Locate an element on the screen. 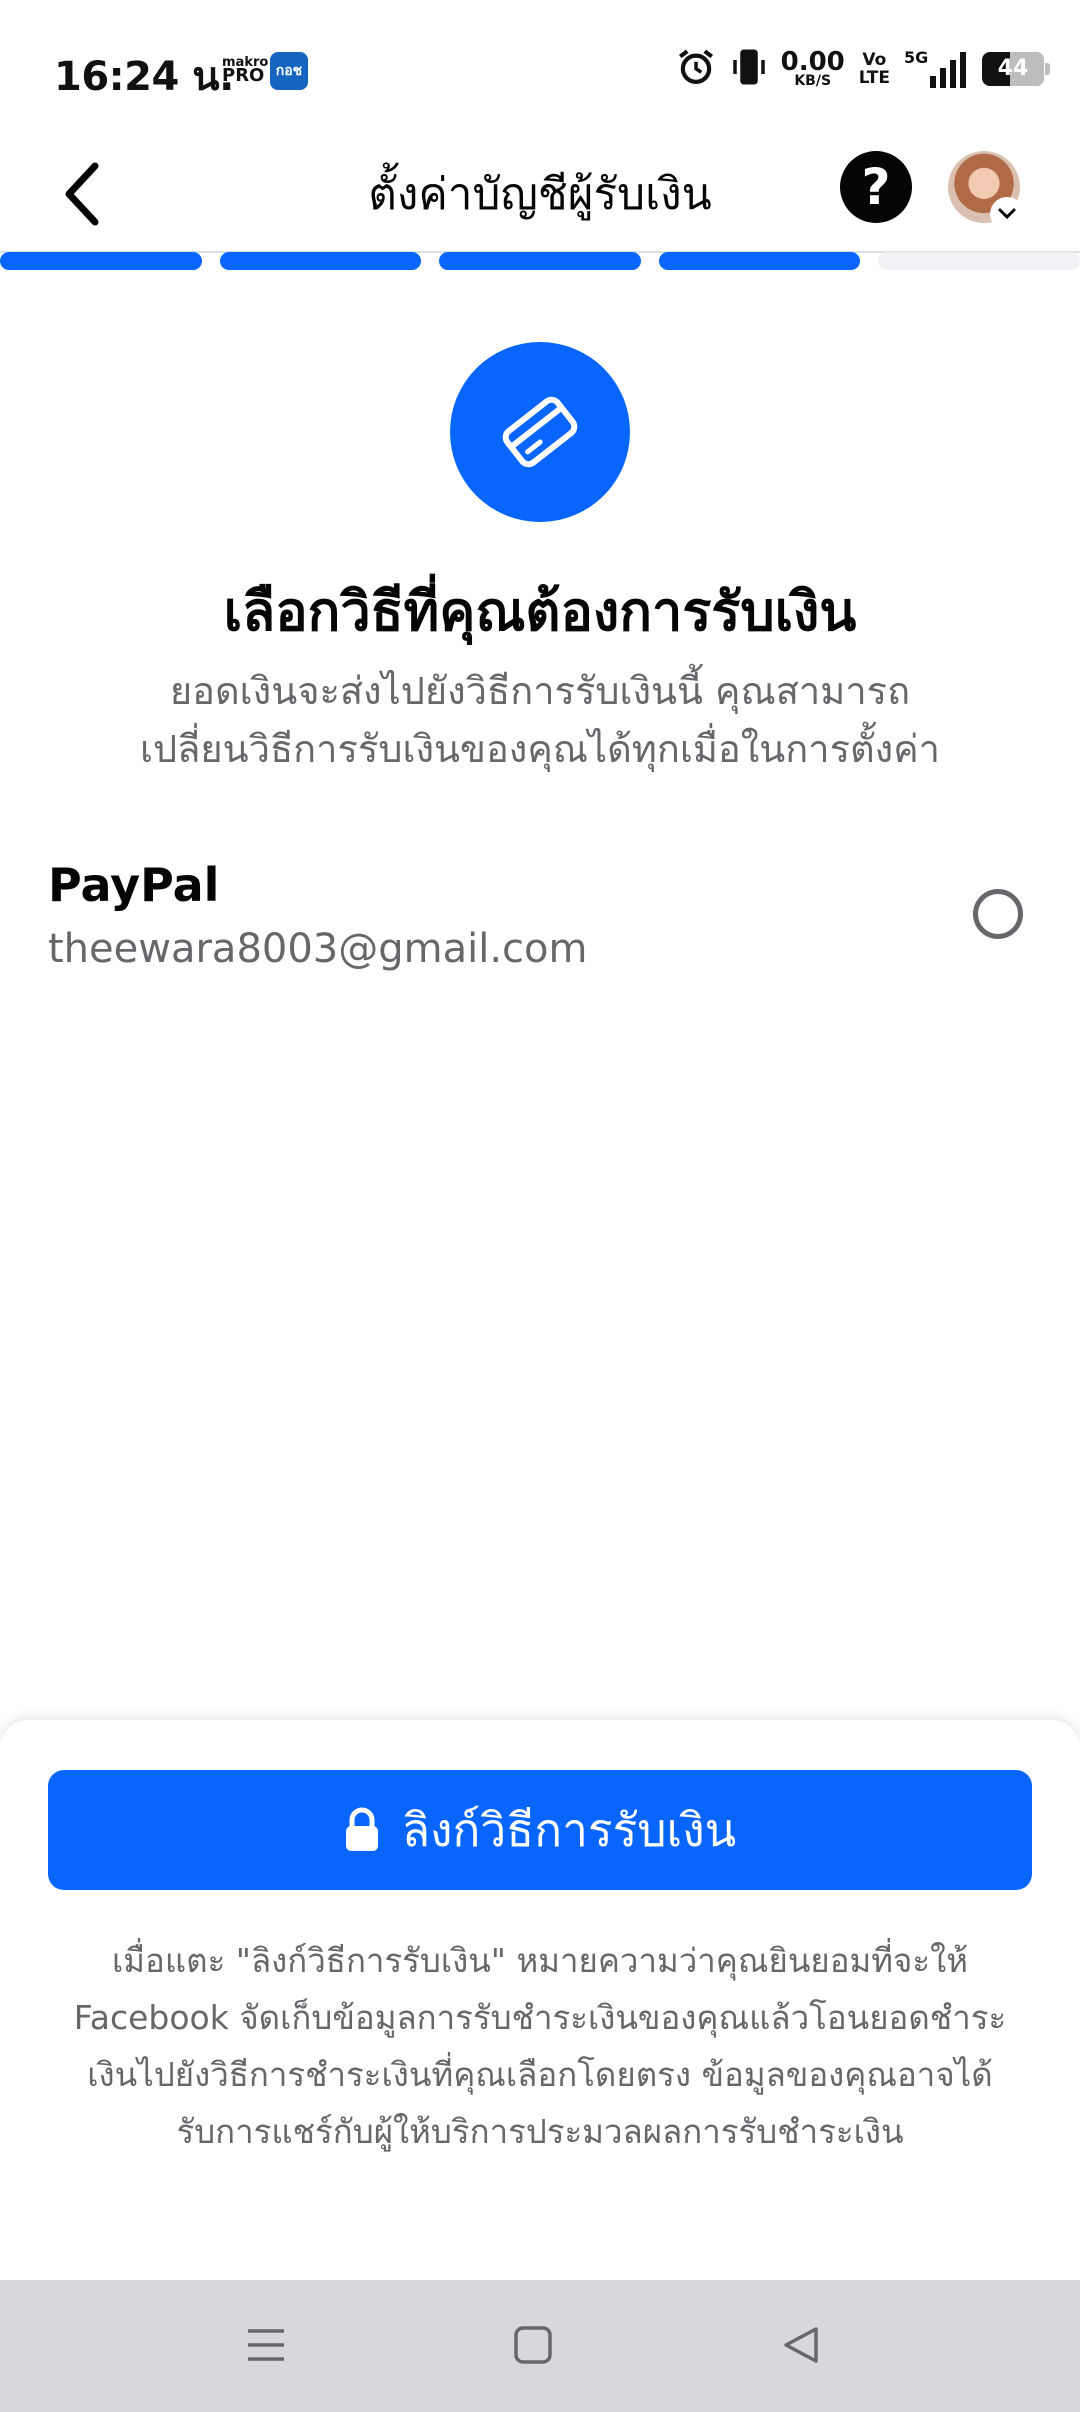 This screenshot has height=2412, width=1080. status-time: 16:24 น. is located at coordinates (144, 77).